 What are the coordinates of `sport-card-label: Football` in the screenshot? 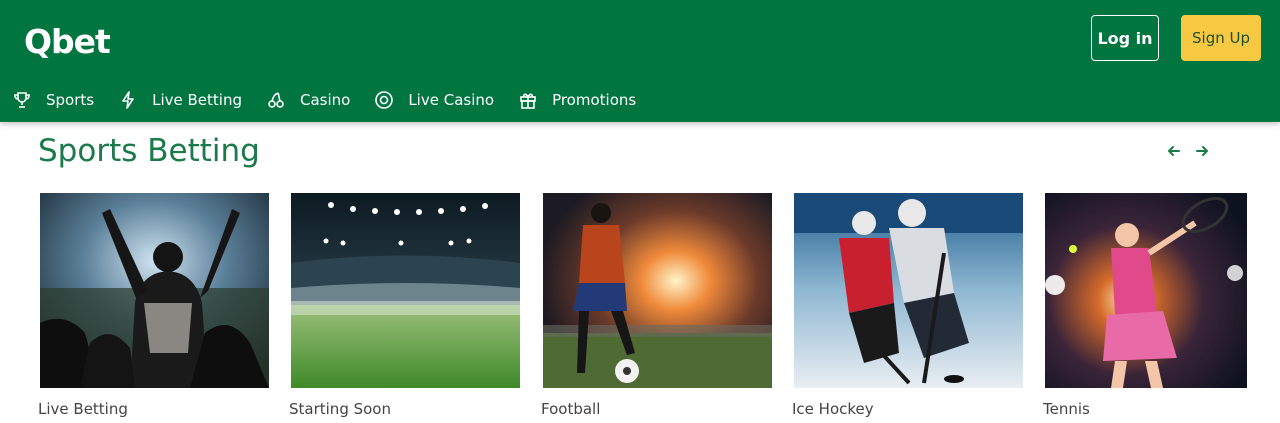 It's located at (571, 409).